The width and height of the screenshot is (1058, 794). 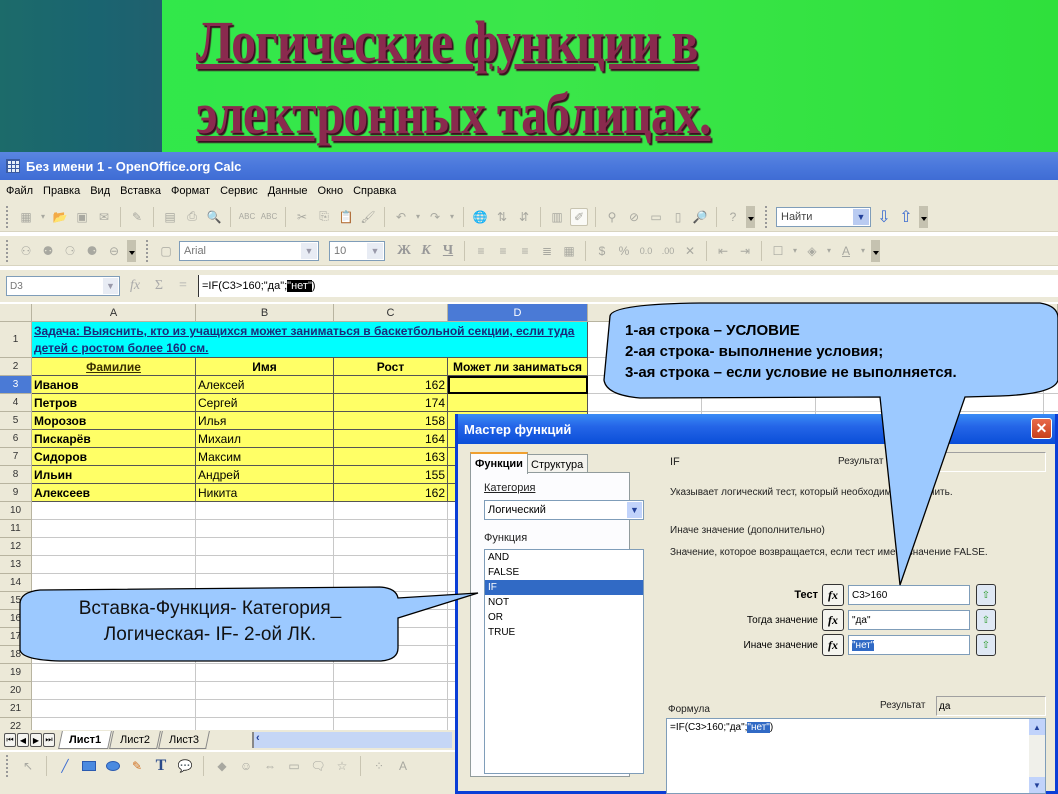 What do you see at coordinates (1041, 428) in the screenshot?
I see `close-icon: ✕` at bounding box center [1041, 428].